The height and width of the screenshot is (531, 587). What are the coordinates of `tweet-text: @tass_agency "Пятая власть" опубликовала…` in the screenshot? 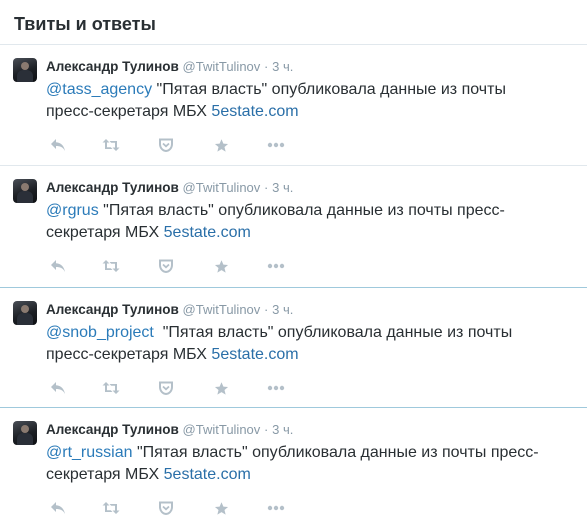 It's located at (296, 101).